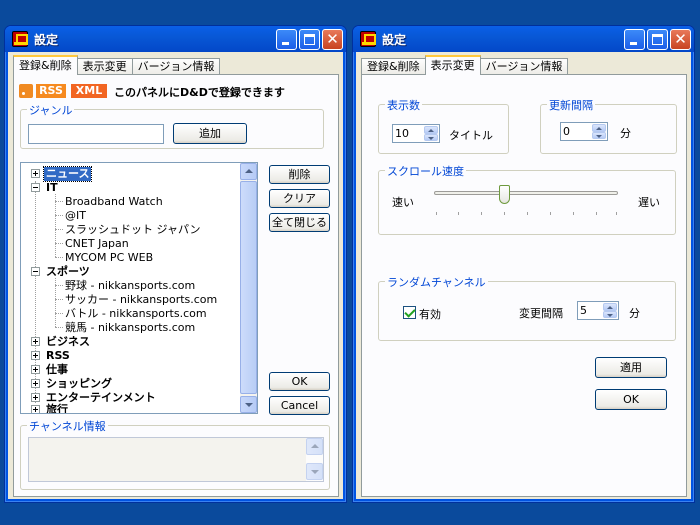  What do you see at coordinates (131, 174) in the screenshot?
I see `tree-item-news: ニュース` at bounding box center [131, 174].